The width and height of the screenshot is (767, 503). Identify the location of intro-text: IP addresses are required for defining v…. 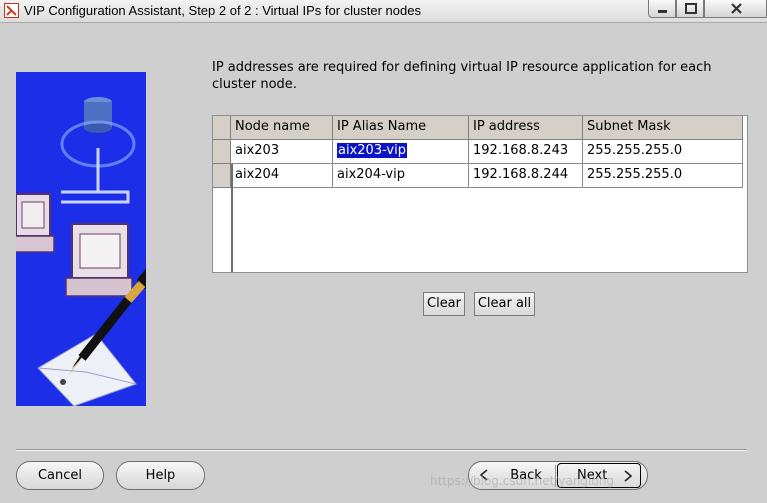
(462, 76).